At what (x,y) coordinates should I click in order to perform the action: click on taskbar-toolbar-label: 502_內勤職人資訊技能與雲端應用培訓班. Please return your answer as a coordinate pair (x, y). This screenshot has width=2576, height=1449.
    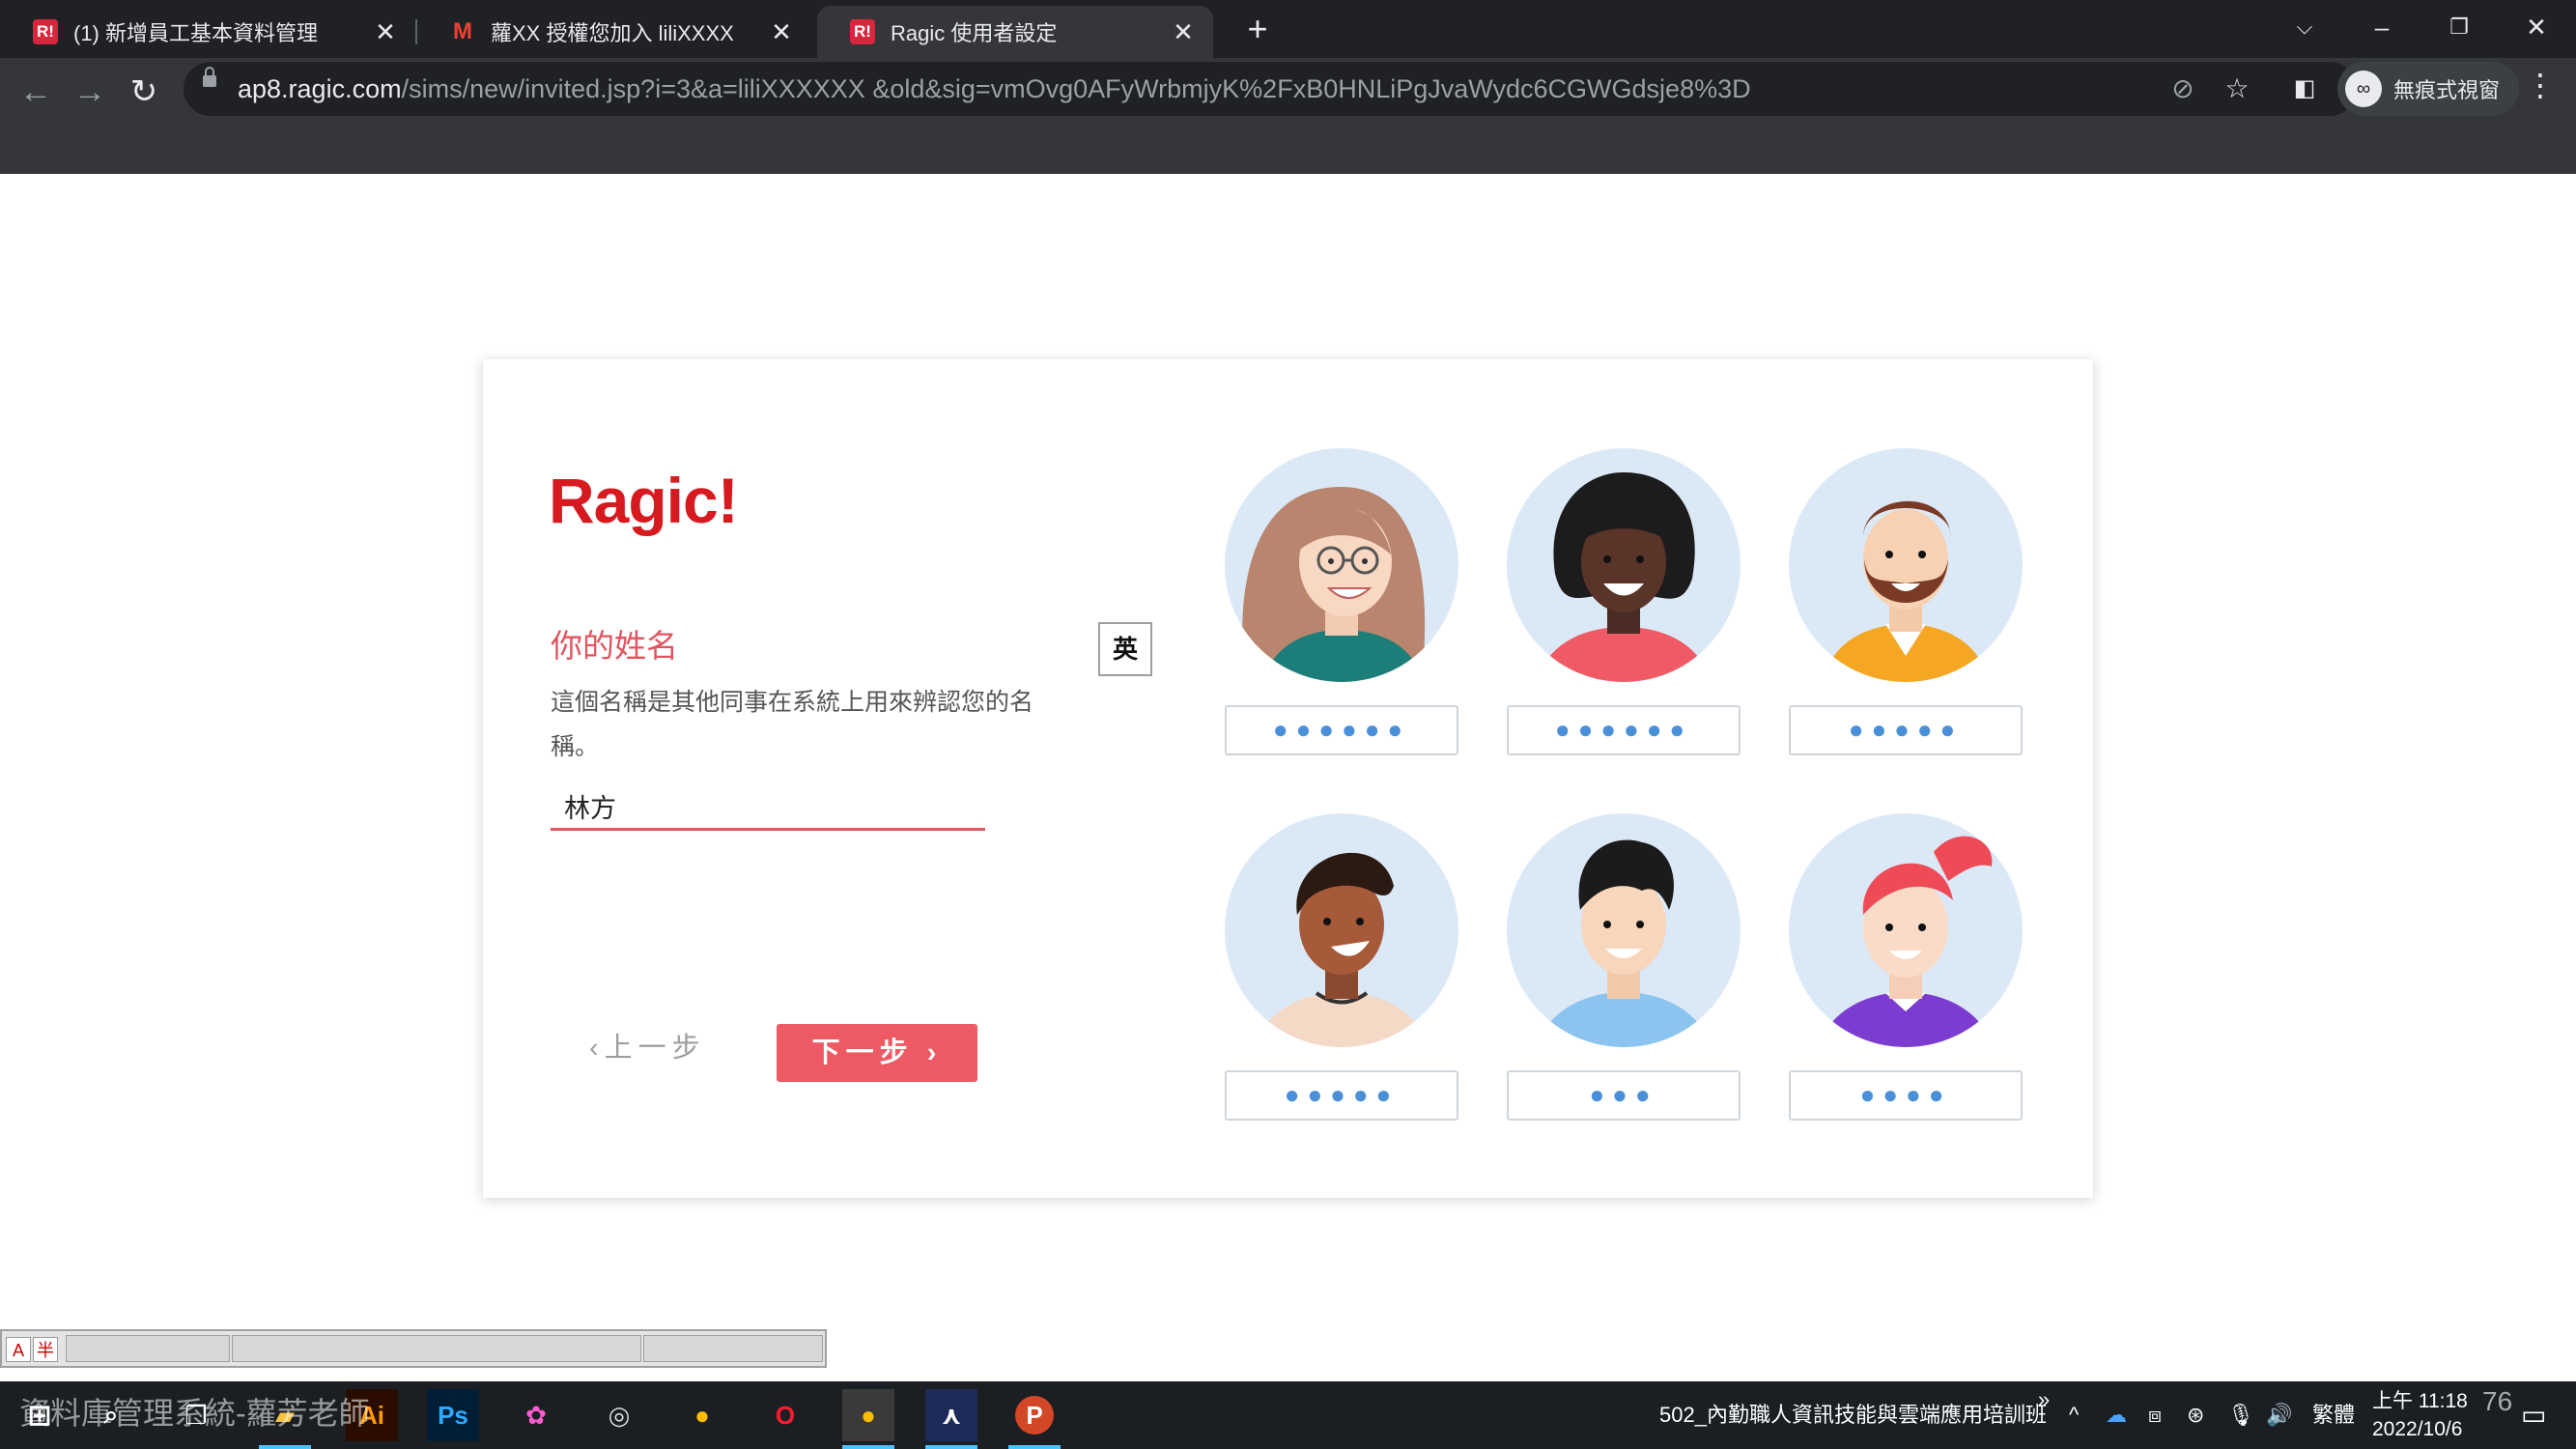
    Looking at the image, I should click on (1853, 1415).